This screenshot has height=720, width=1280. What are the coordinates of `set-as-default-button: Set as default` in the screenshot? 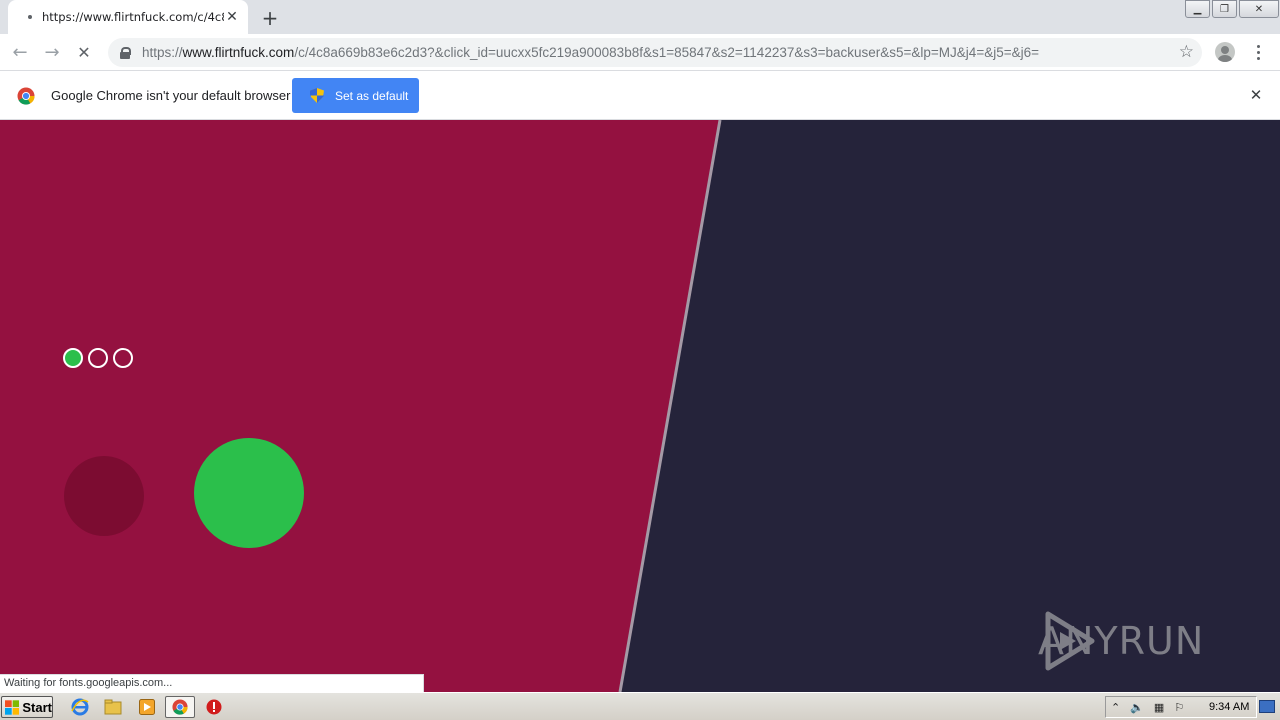 It's located at (355, 95).